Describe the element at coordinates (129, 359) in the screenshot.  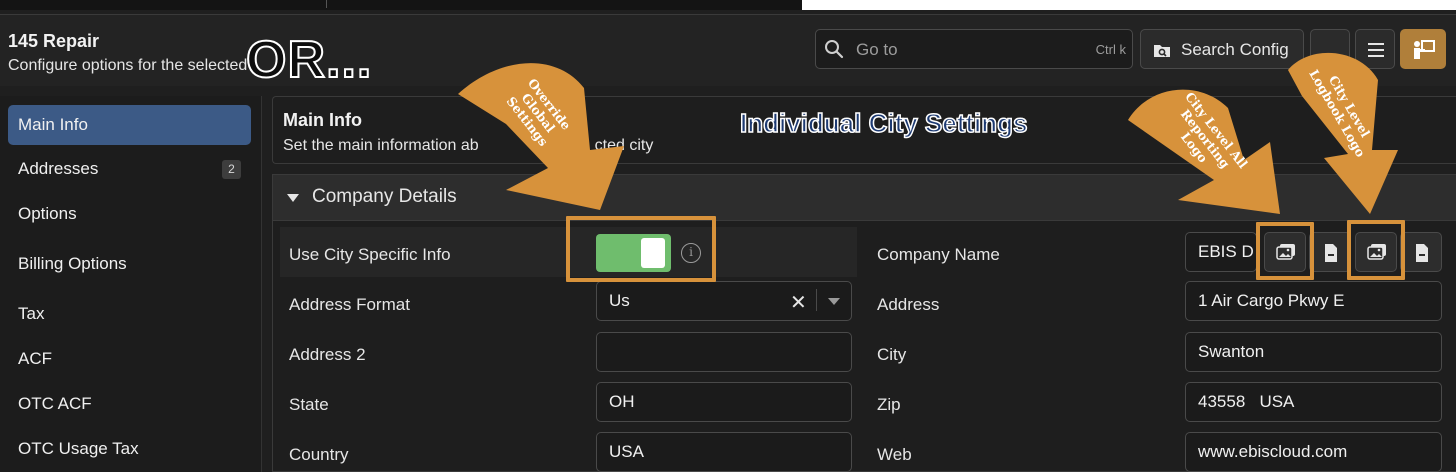
I see `sidebar-item-acf: ACF` at that location.